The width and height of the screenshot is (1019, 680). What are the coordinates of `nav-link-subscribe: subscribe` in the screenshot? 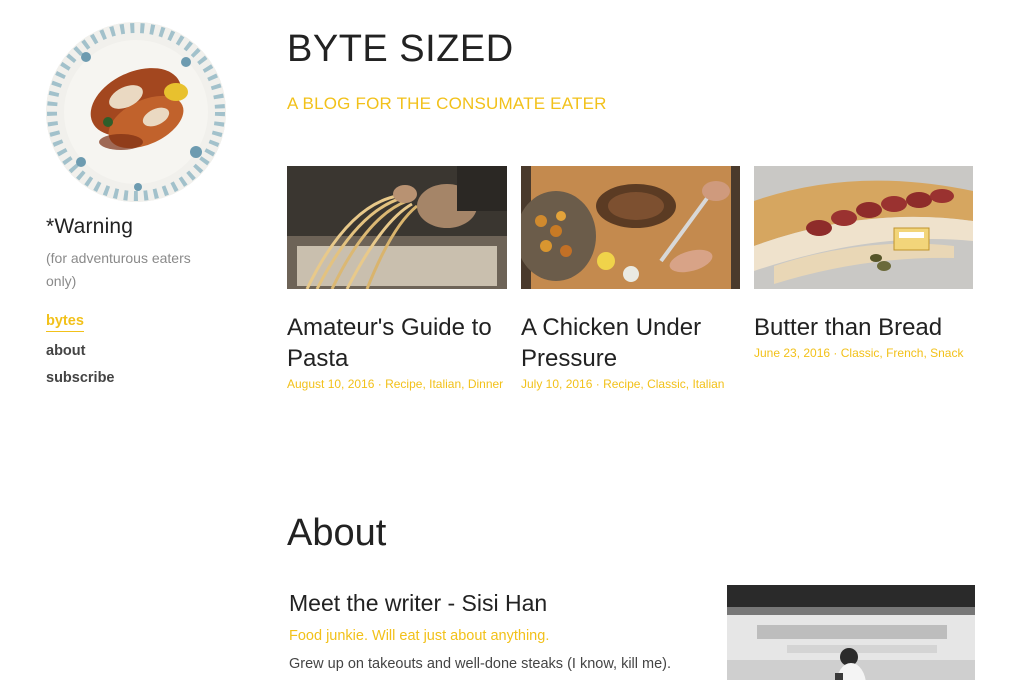 It's located at (80, 378).